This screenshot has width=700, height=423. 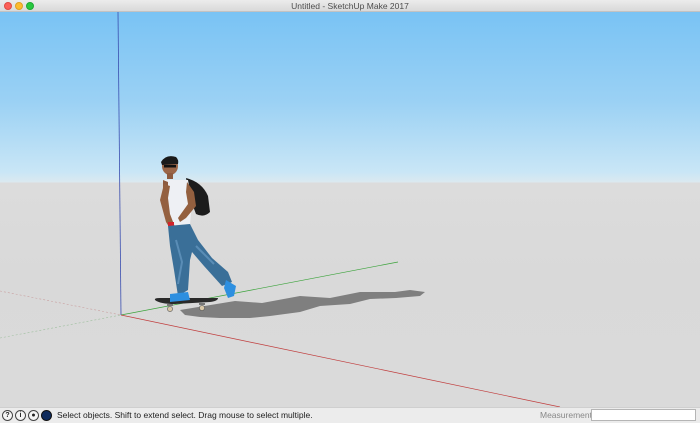 What do you see at coordinates (119, 164) in the screenshot?
I see `blue-axis` at bounding box center [119, 164].